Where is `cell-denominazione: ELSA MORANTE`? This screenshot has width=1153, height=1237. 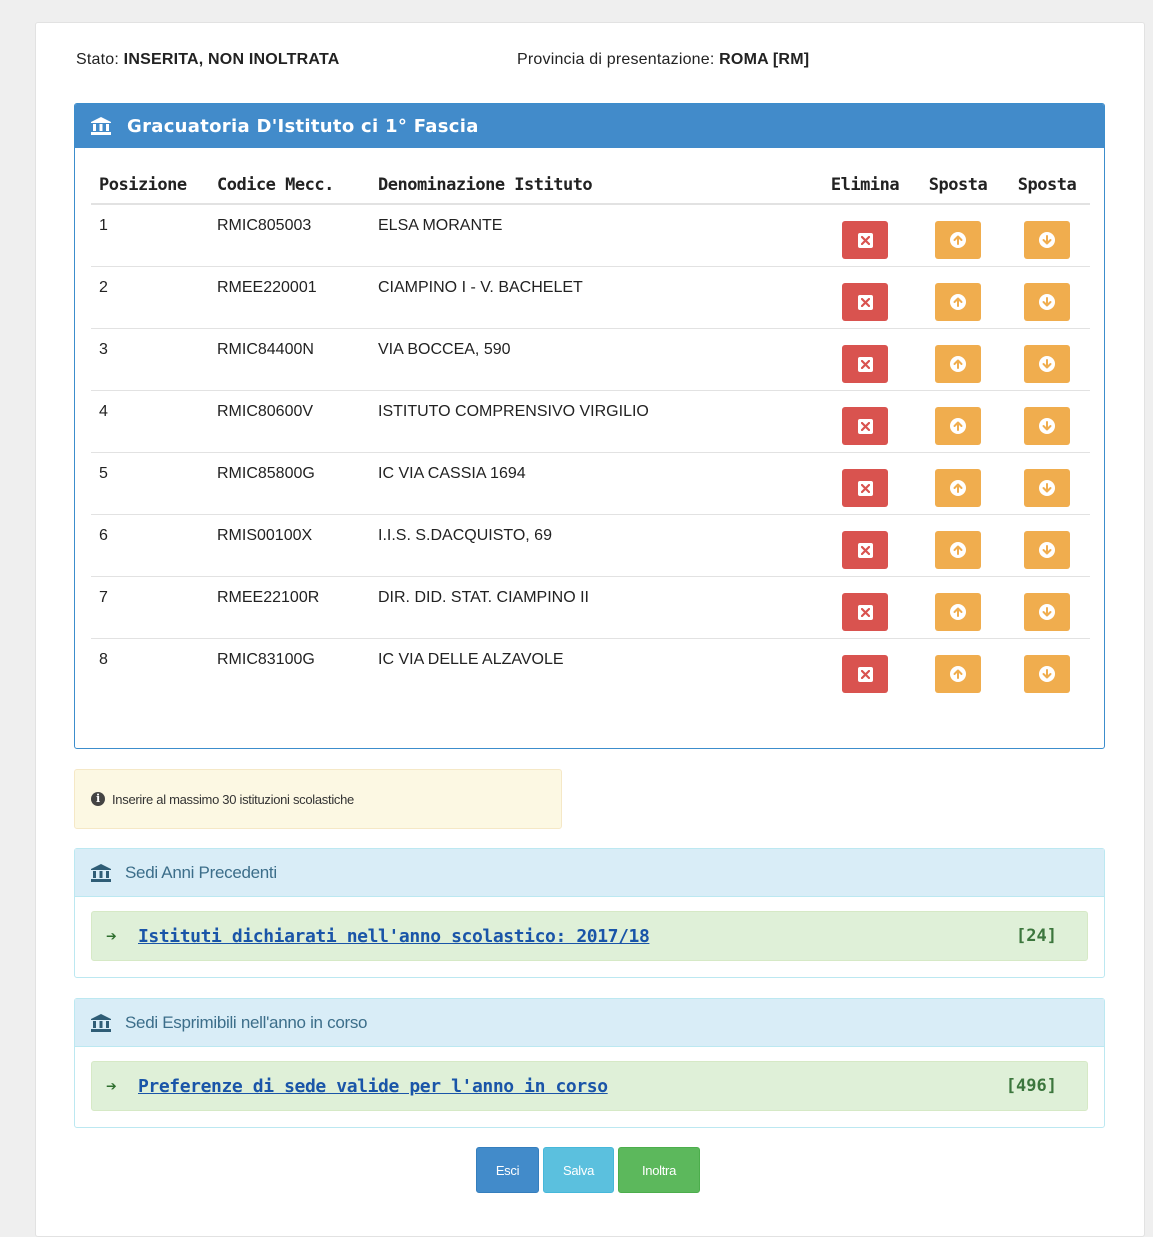
cell-denominazione: ELSA MORANTE is located at coordinates (594, 235).